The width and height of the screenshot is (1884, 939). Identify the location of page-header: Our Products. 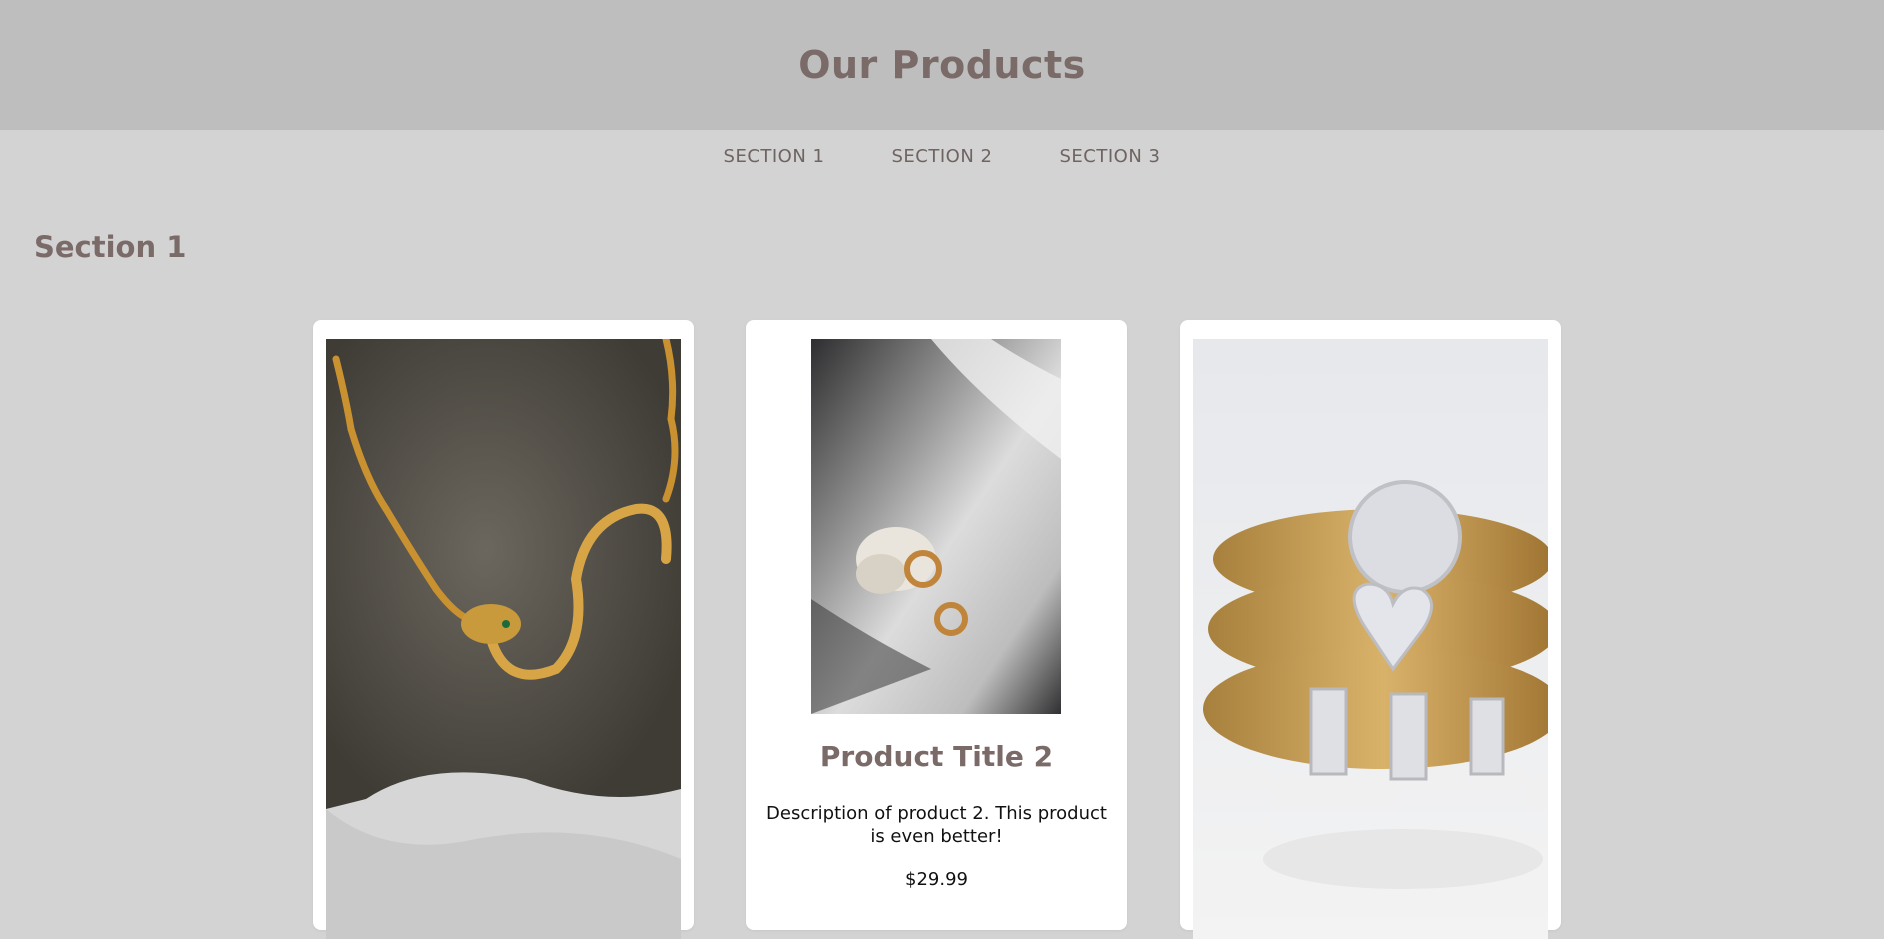
(942, 65).